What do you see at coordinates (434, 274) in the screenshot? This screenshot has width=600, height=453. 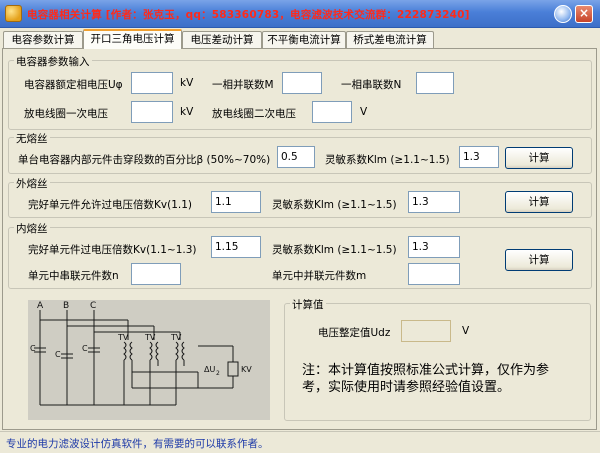 I see `parallel-elements-input` at bounding box center [434, 274].